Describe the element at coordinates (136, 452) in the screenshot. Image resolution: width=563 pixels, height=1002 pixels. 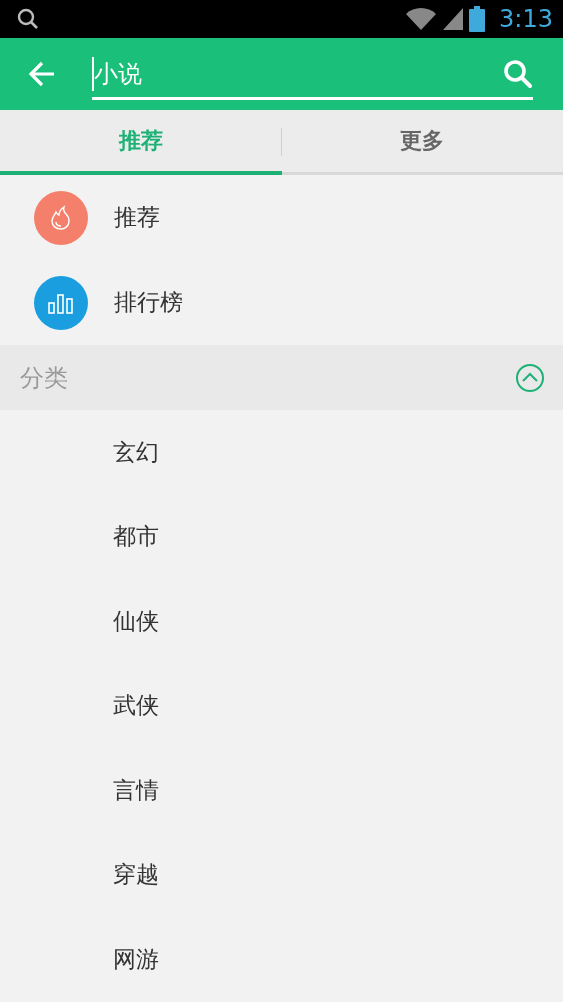
I see `category-item: 玄幻` at that location.